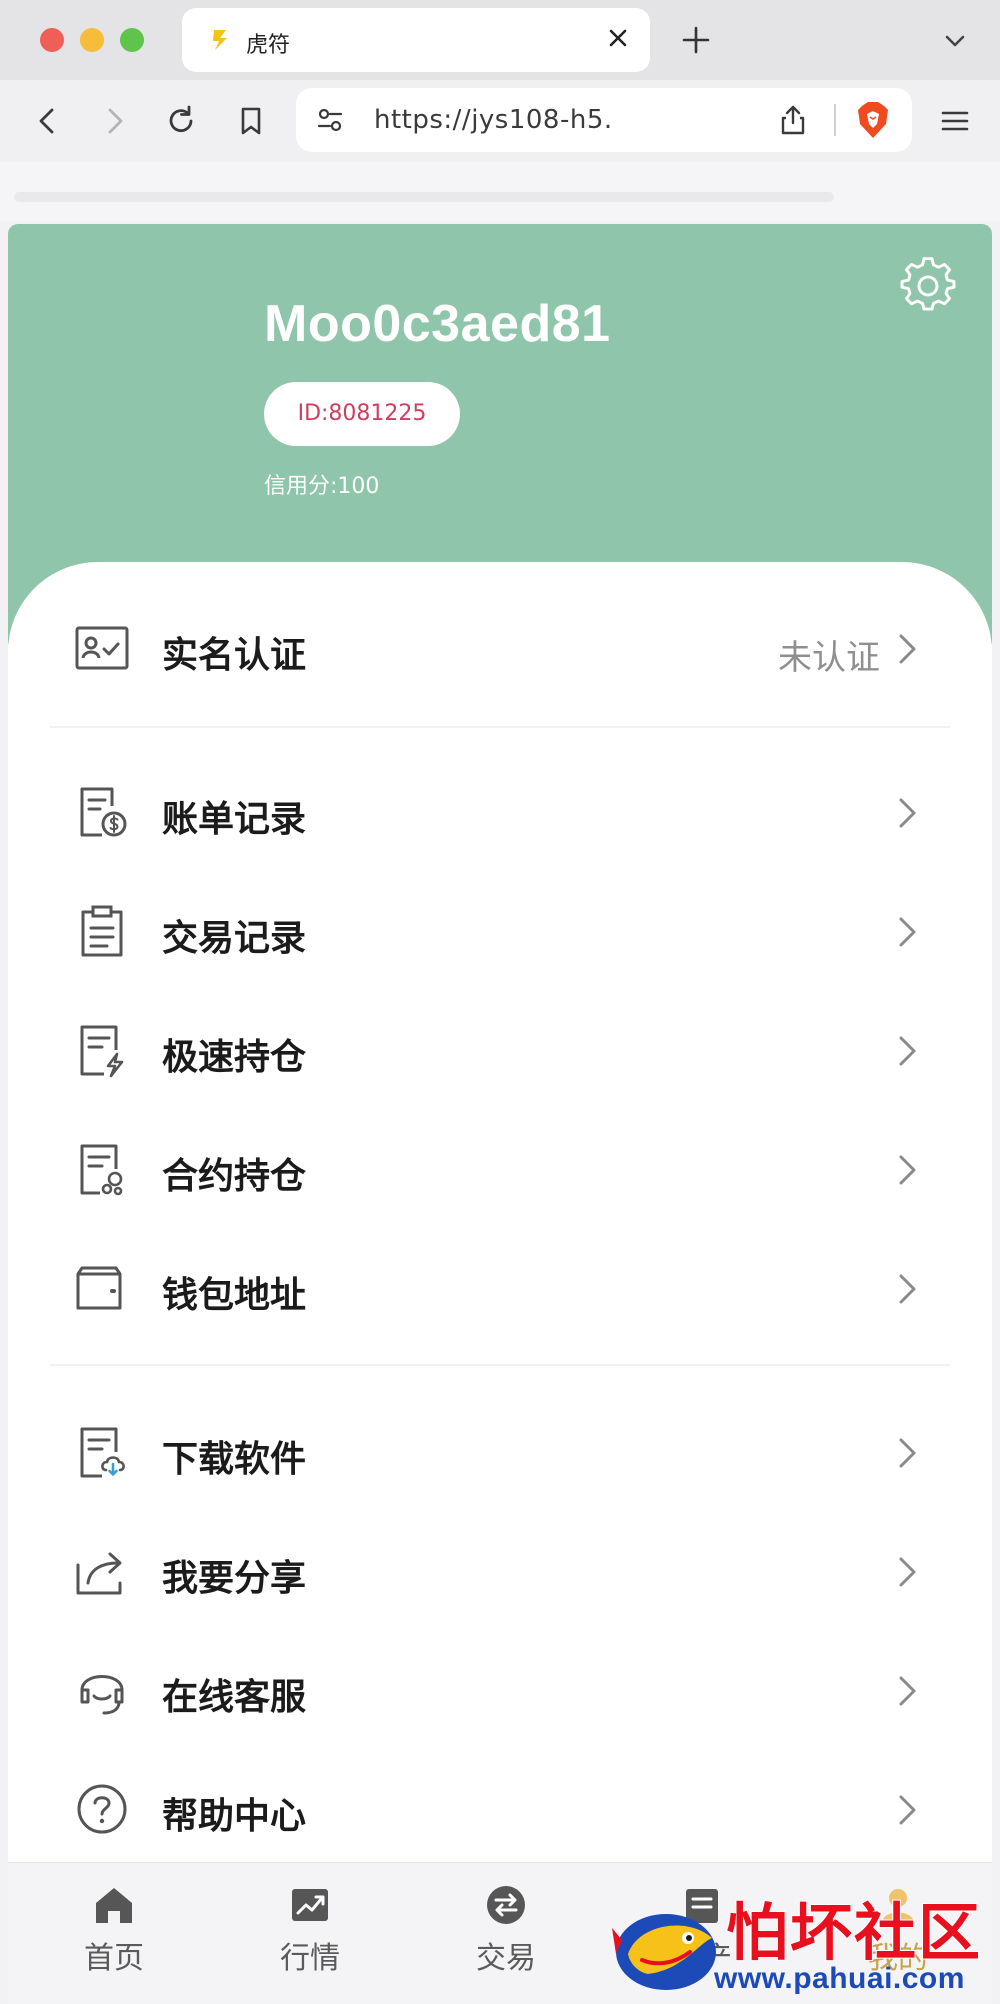 The width and height of the screenshot is (1000, 2004). I want to click on page-top-strip, so click(500, 192).